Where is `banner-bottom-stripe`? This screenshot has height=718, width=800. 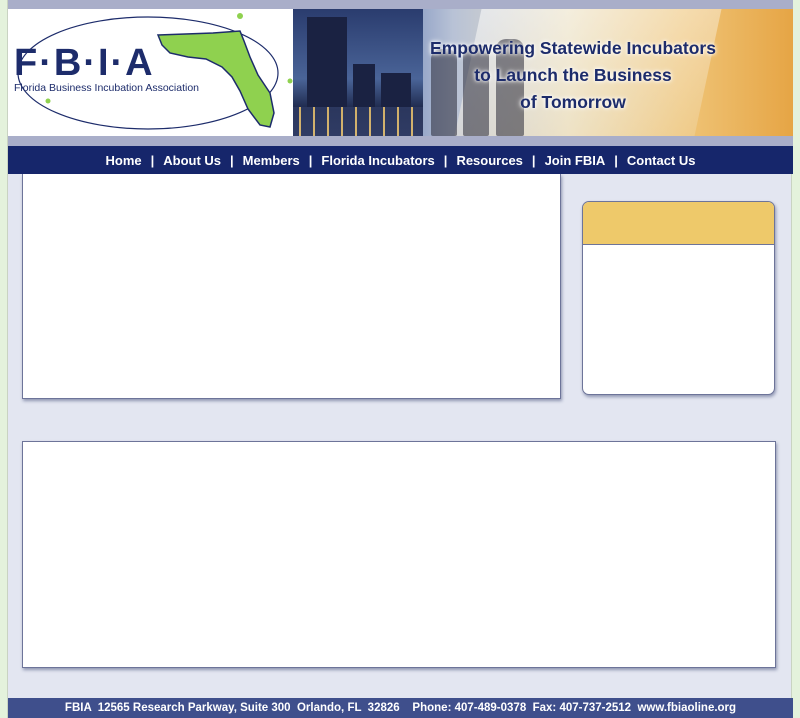
banner-bottom-stripe is located at coordinates (400, 141).